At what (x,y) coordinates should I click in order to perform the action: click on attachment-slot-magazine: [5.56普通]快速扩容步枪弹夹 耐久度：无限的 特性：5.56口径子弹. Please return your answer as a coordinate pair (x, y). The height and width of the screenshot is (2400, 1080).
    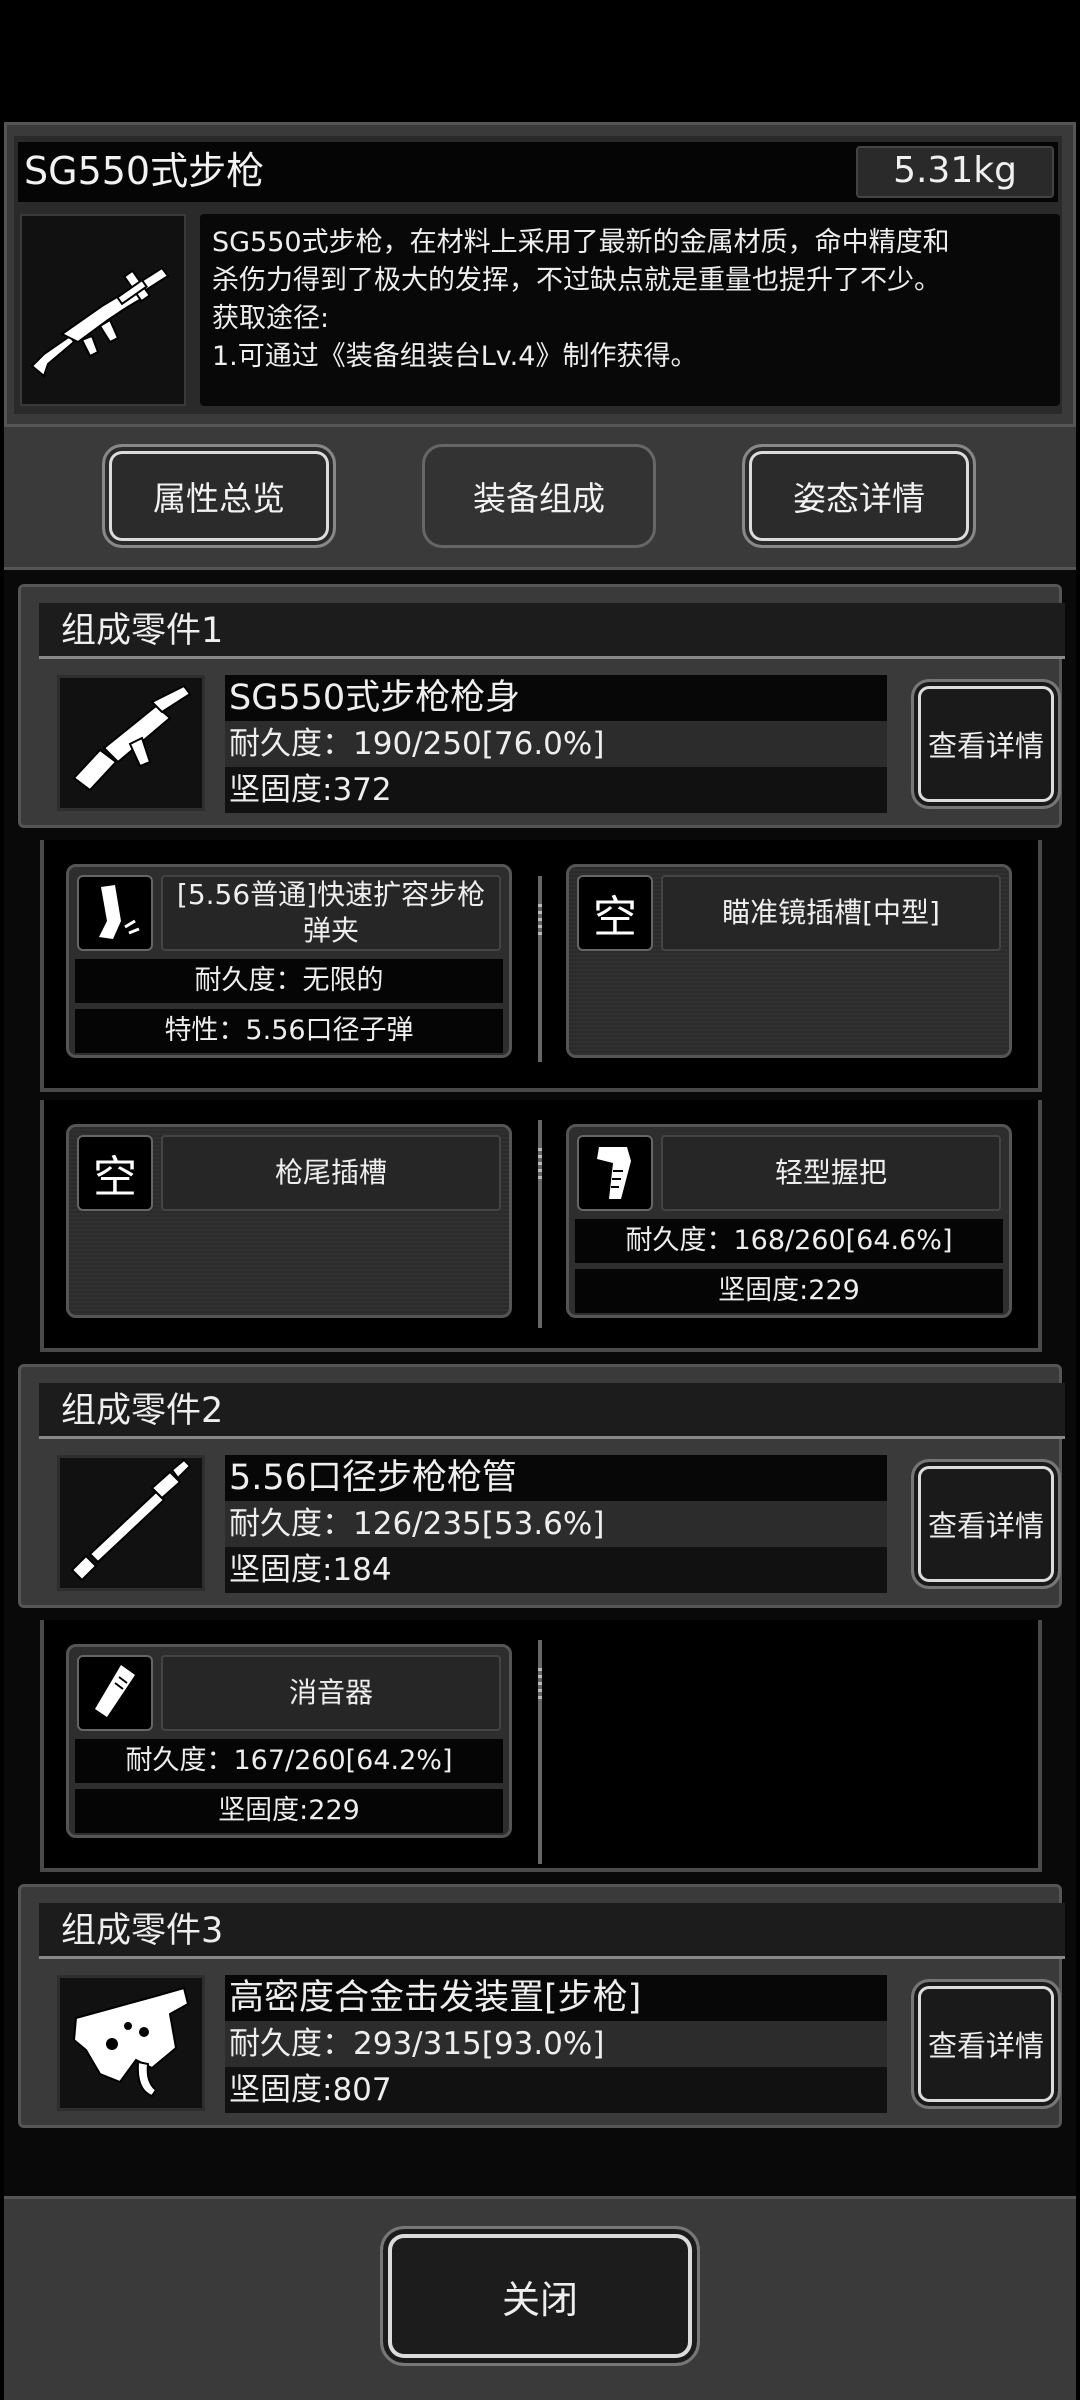
    Looking at the image, I should click on (289, 961).